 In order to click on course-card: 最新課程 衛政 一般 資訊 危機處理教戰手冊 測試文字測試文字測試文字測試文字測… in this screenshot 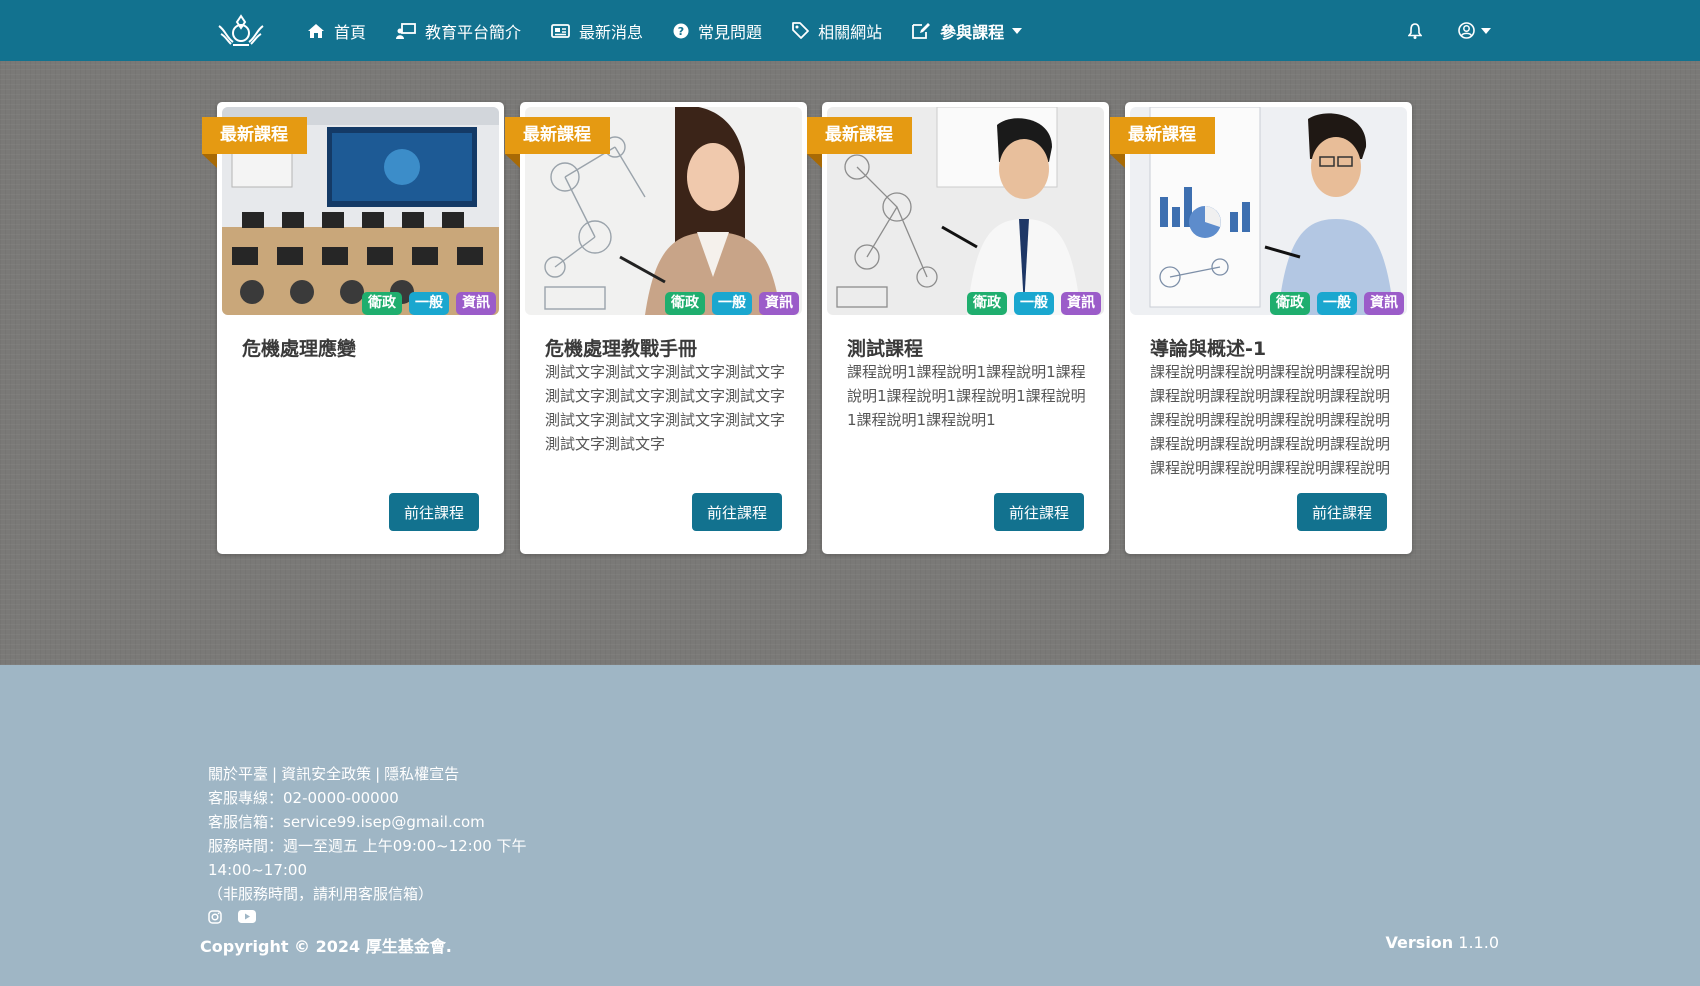, I will do `click(656, 328)`.